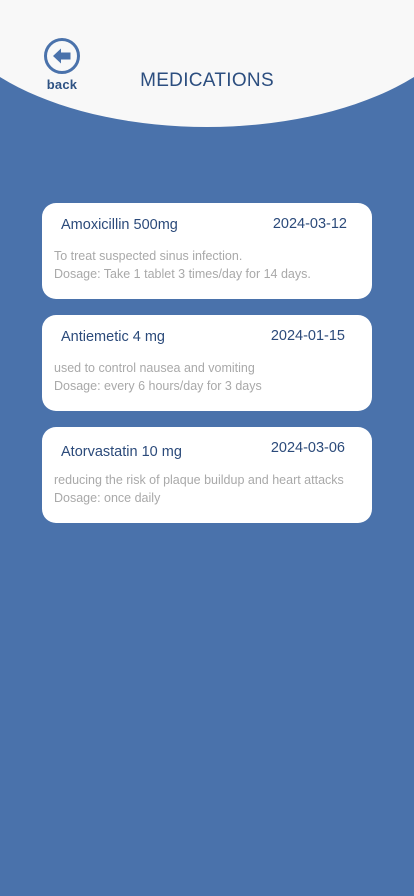 The height and width of the screenshot is (896, 414). I want to click on medication-date: 2024-03-06, so click(307, 448).